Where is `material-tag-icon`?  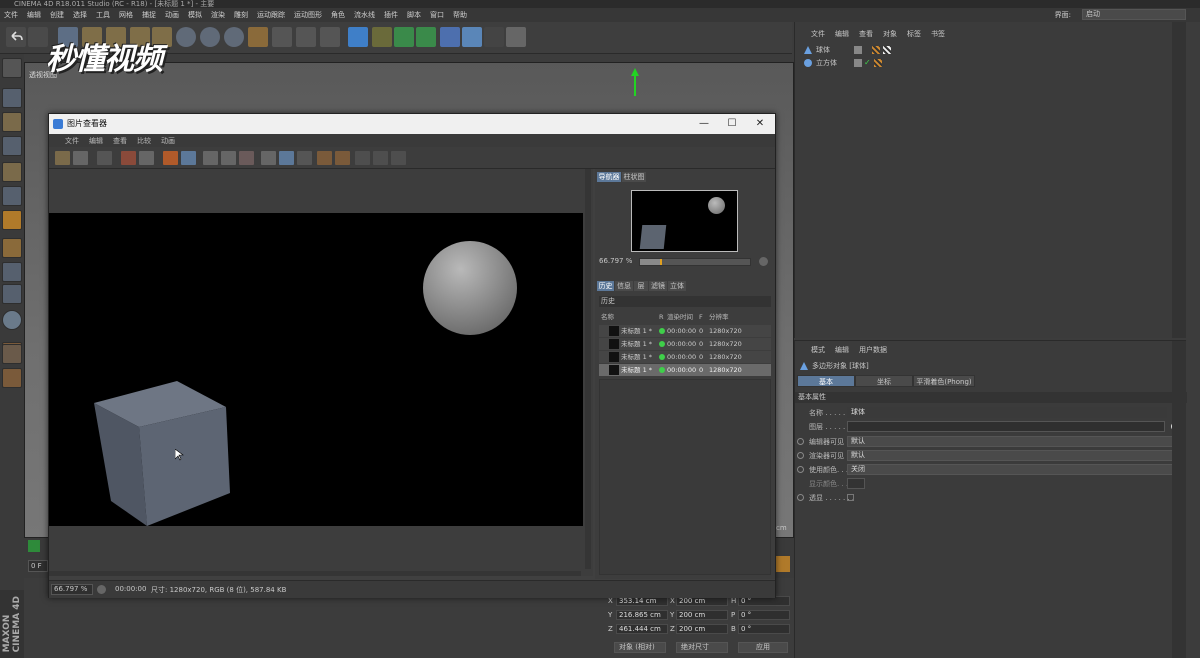
material-tag-icon is located at coordinates (887, 49).